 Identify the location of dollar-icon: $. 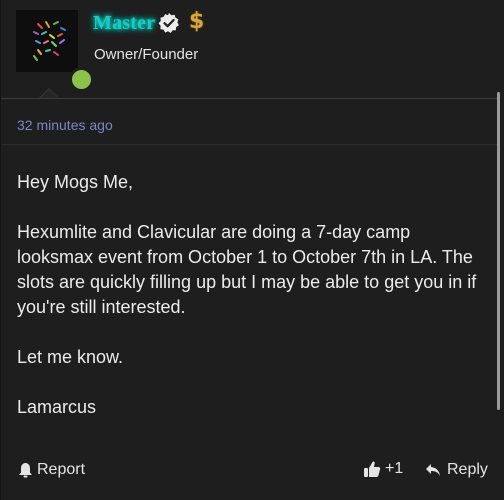
(197, 21).